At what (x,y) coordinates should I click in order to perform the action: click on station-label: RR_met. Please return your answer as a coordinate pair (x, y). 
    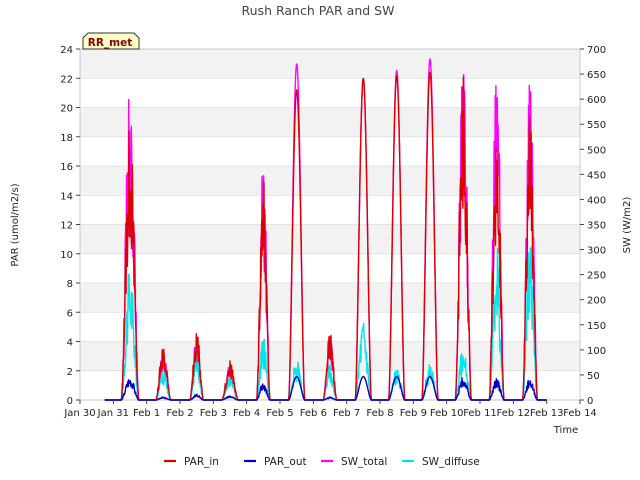
    Looking at the image, I should click on (110, 43).